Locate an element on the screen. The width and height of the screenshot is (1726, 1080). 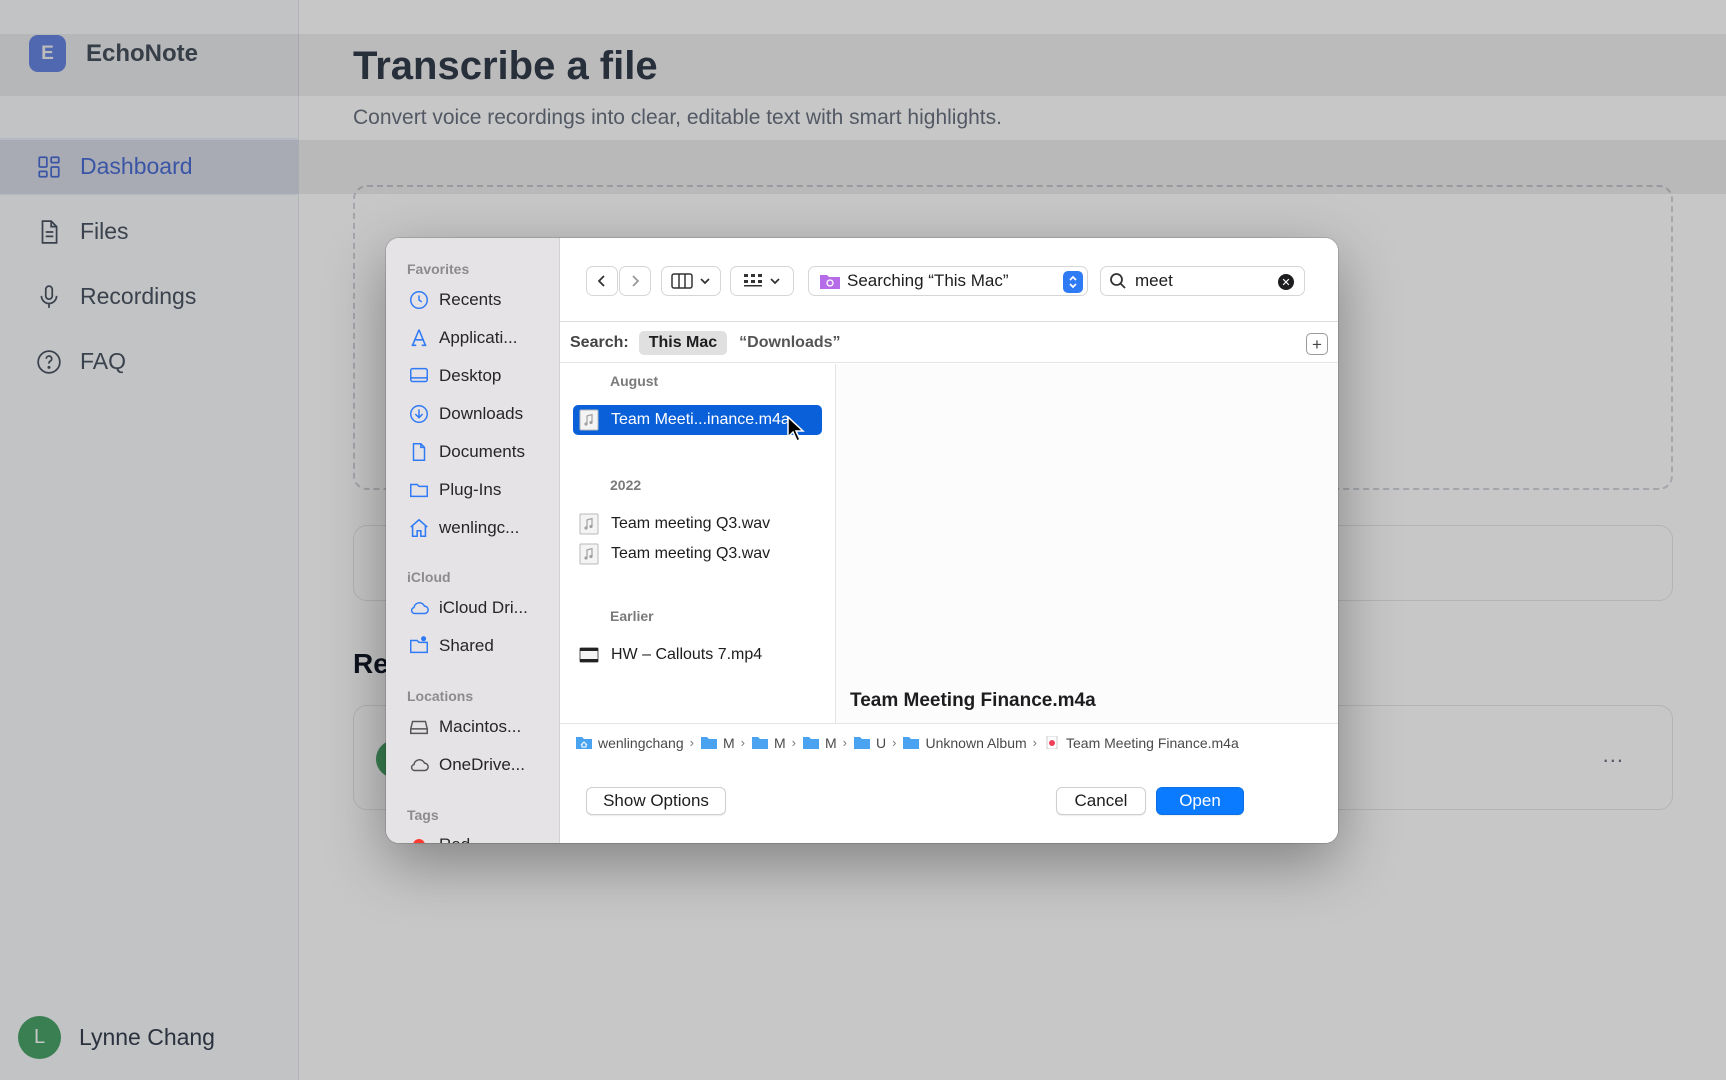
back-button is located at coordinates (602, 281).